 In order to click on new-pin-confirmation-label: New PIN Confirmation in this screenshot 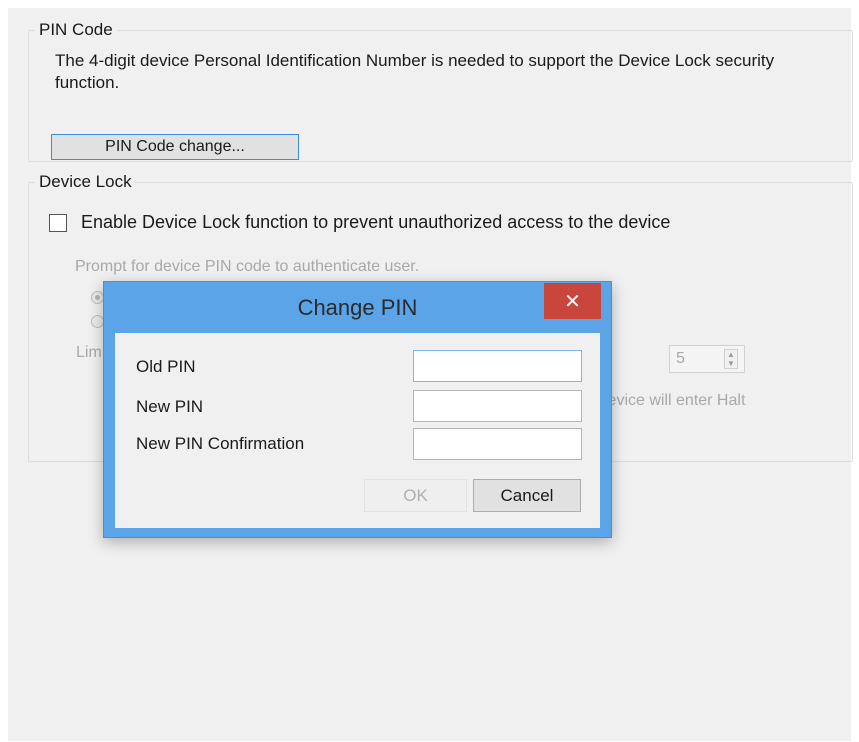, I will do `click(220, 443)`.